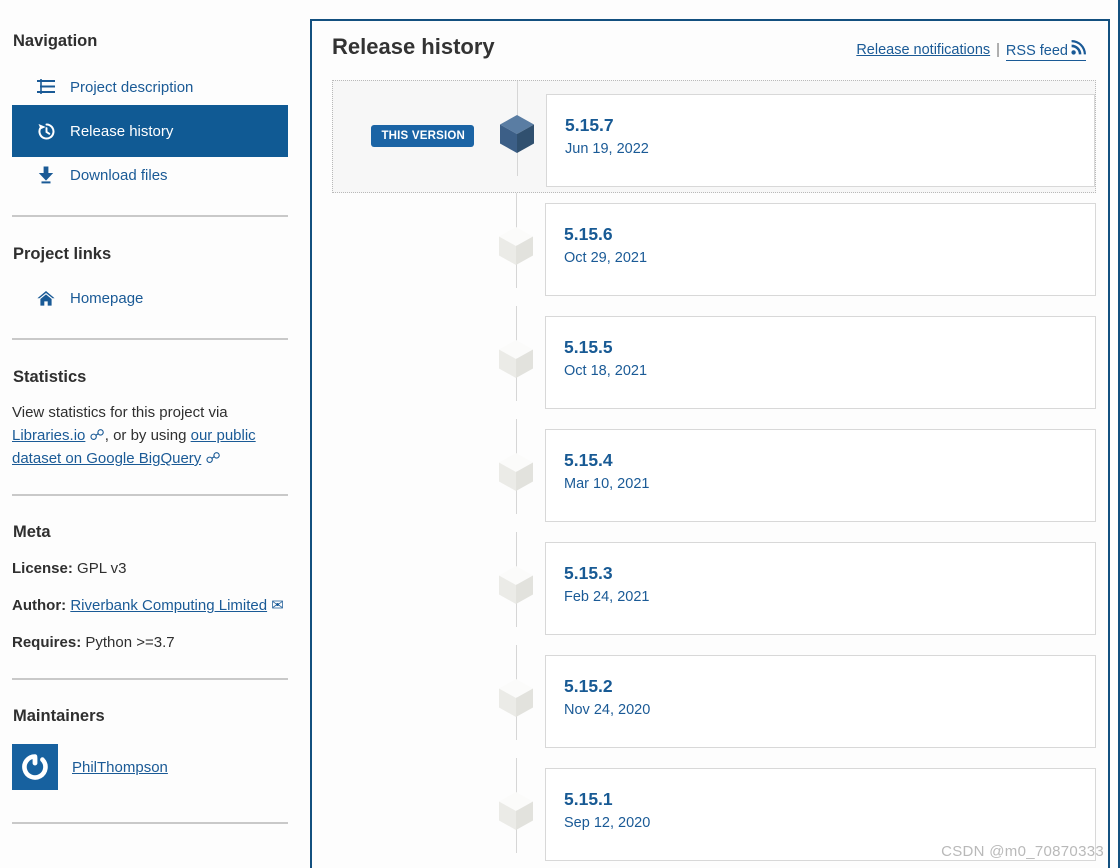 The image size is (1120, 868). Describe the element at coordinates (32, 532) in the screenshot. I see `meta-heading: Meta` at that location.